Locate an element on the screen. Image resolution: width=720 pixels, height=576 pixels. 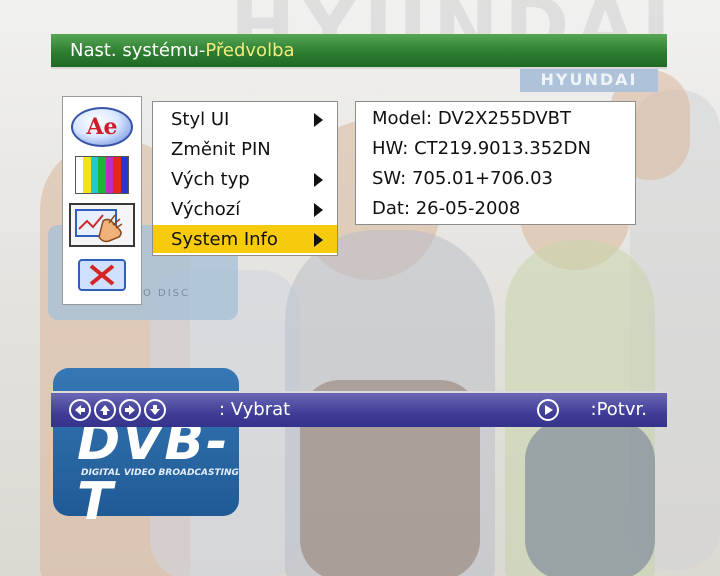
cancel-icon is located at coordinates (102, 275).